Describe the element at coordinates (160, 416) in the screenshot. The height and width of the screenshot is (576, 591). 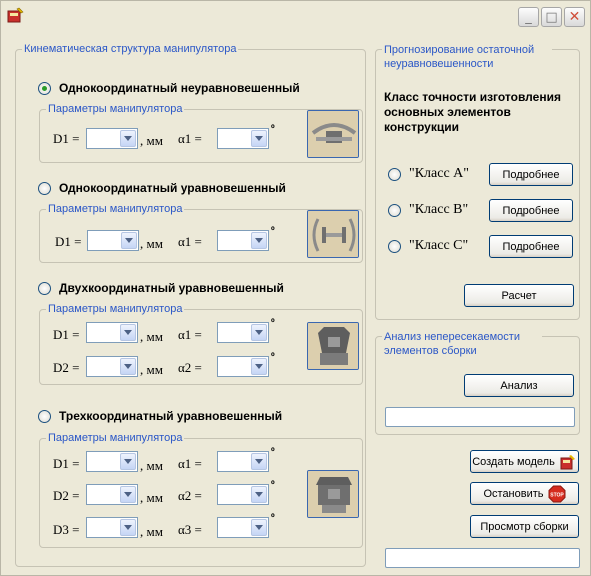
I see `radio-three-coordinate-balanced: Трехкоординатный уравновешенный` at that location.